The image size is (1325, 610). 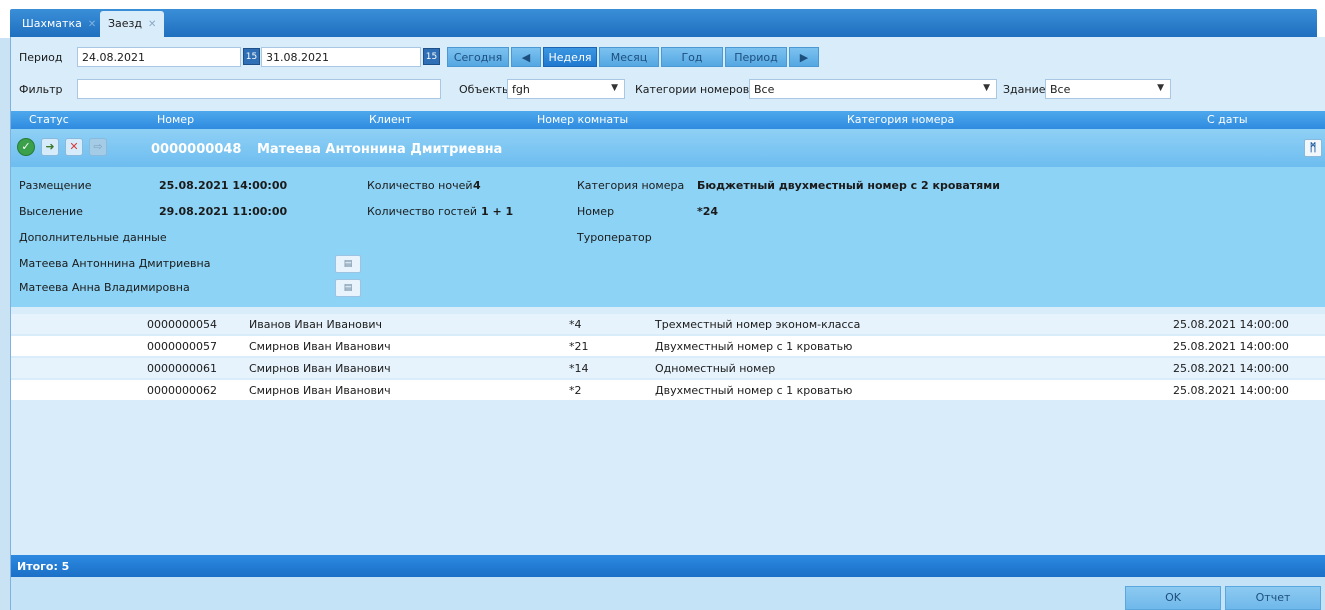 I want to click on row-room: *14, so click(x=579, y=368).